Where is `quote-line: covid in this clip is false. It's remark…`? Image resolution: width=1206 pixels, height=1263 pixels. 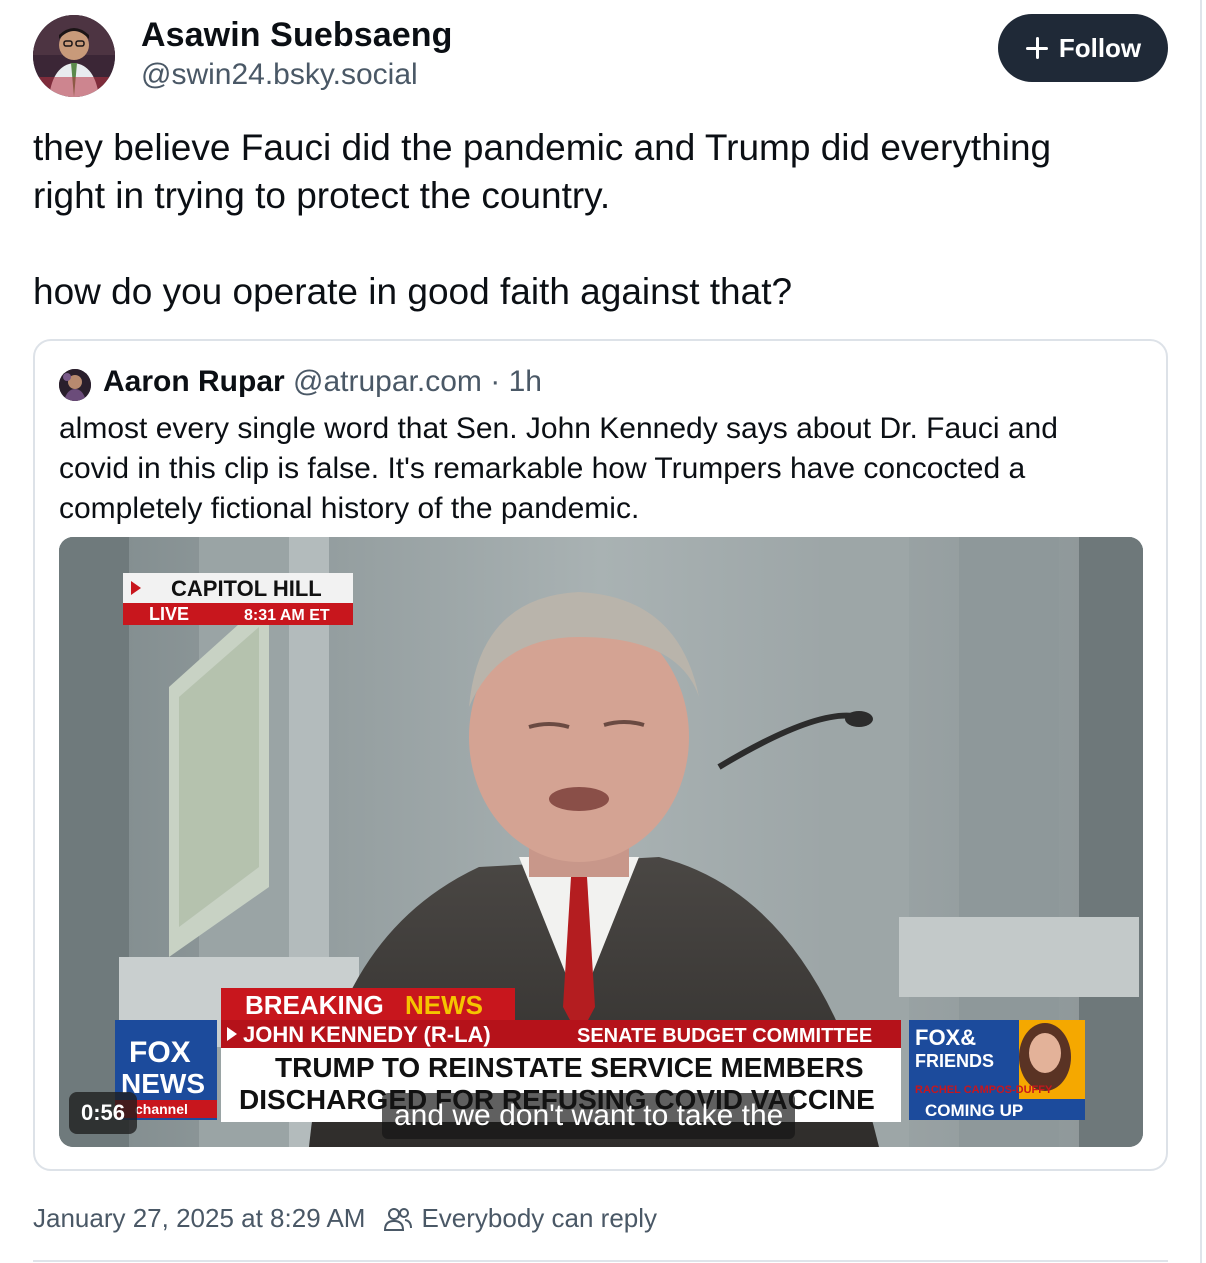 quote-line: covid in this clip is false. It's remark… is located at coordinates (542, 468).